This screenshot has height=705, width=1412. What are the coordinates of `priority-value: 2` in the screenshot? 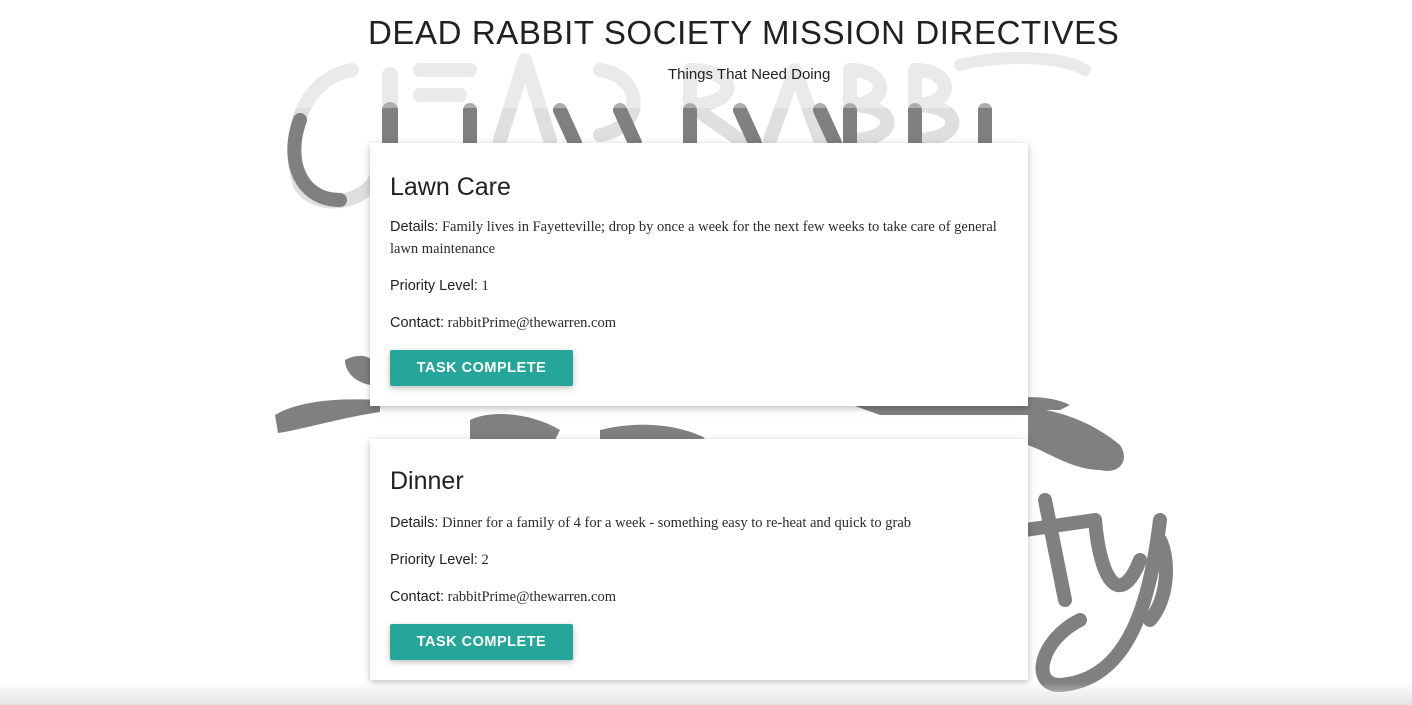 It's located at (485, 560).